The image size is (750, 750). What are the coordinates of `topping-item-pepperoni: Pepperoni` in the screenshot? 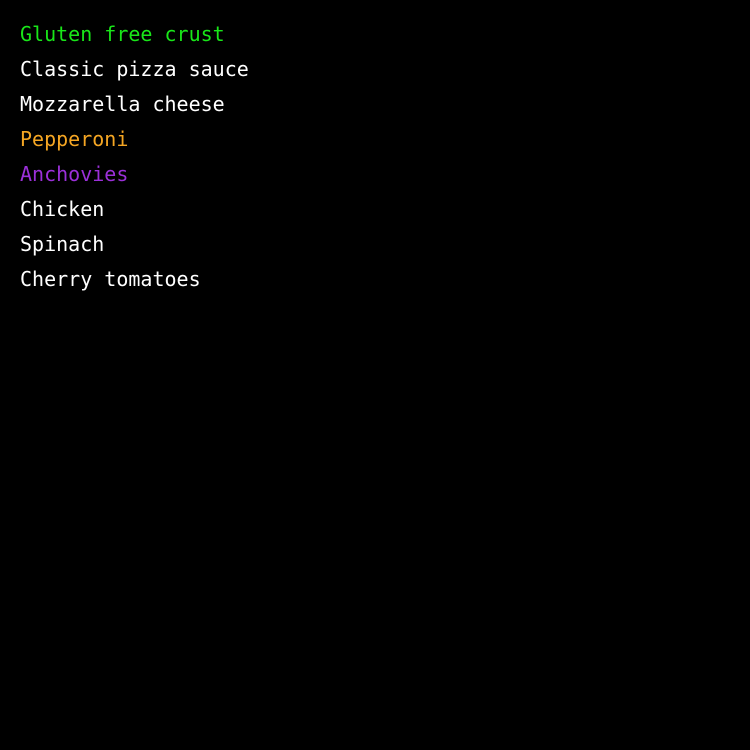 It's located at (74, 139).